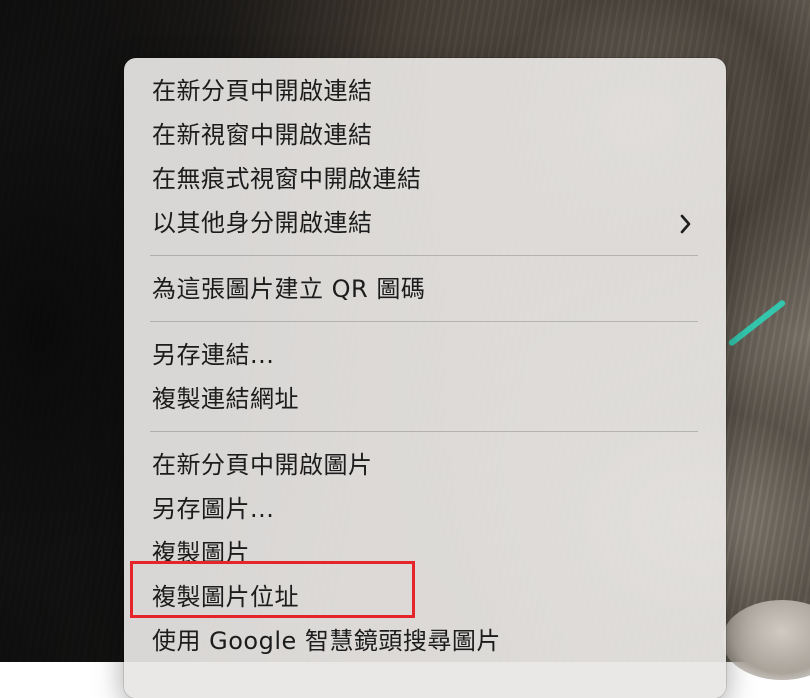  Describe the element at coordinates (685, 224) in the screenshot. I see `chevron-right-icon` at that location.